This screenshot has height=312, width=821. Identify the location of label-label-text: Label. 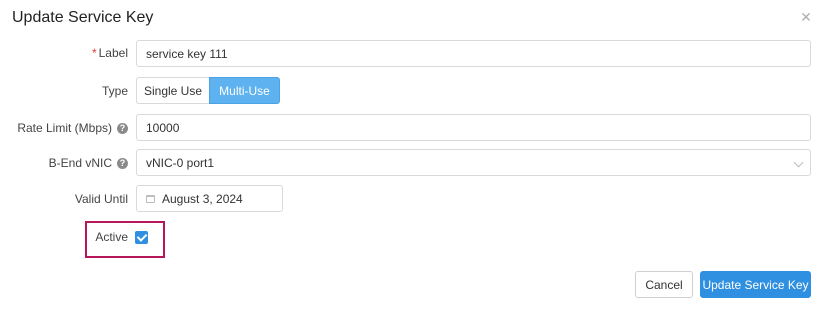
(113, 53).